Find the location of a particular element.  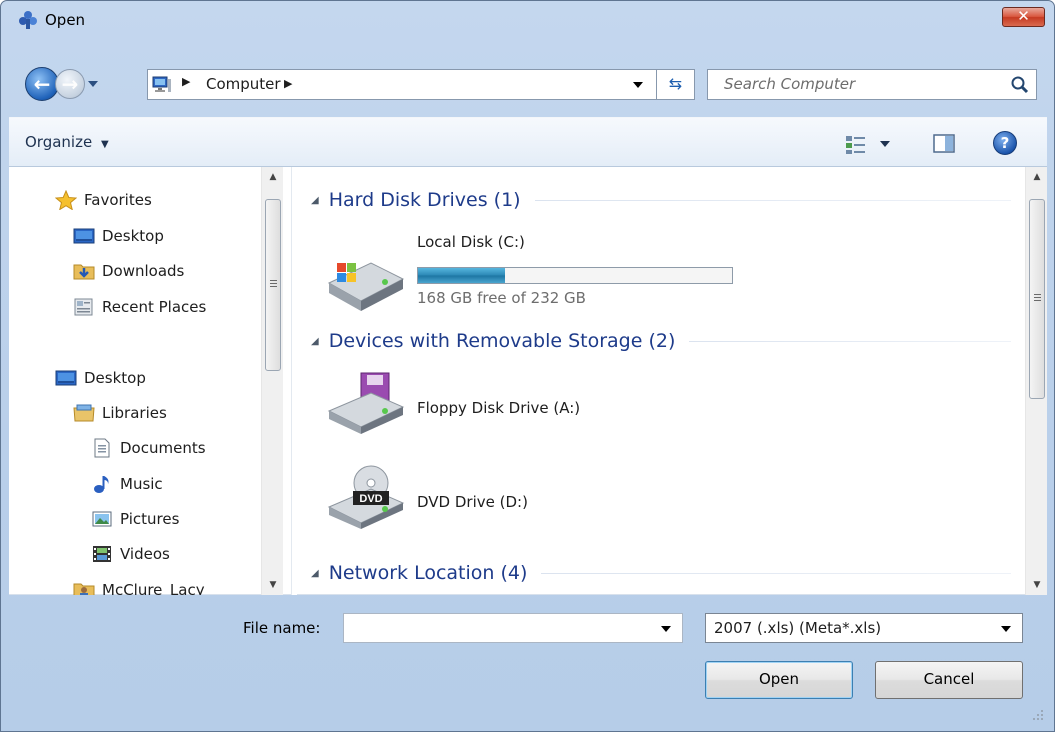

refresh-button: ⇆ is located at coordinates (676, 84).